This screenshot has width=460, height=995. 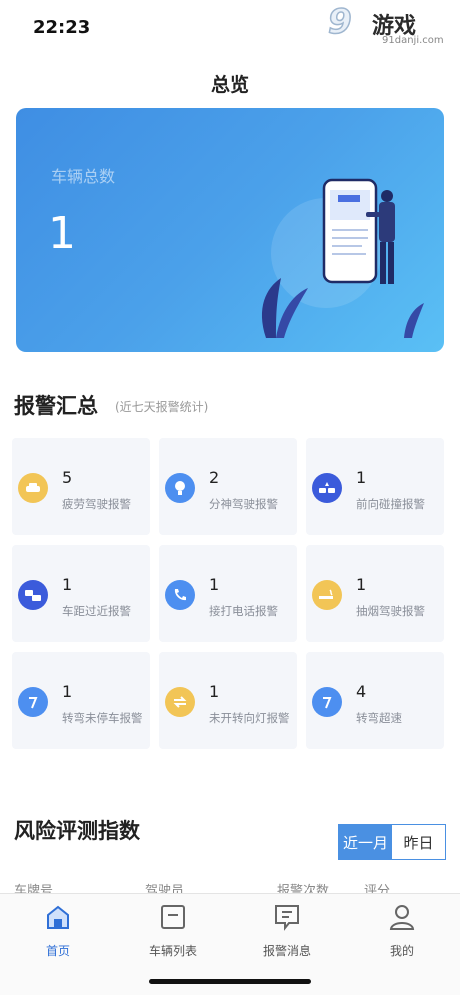 What do you see at coordinates (339, 22) in the screenshot?
I see `watermark-number: 9` at bounding box center [339, 22].